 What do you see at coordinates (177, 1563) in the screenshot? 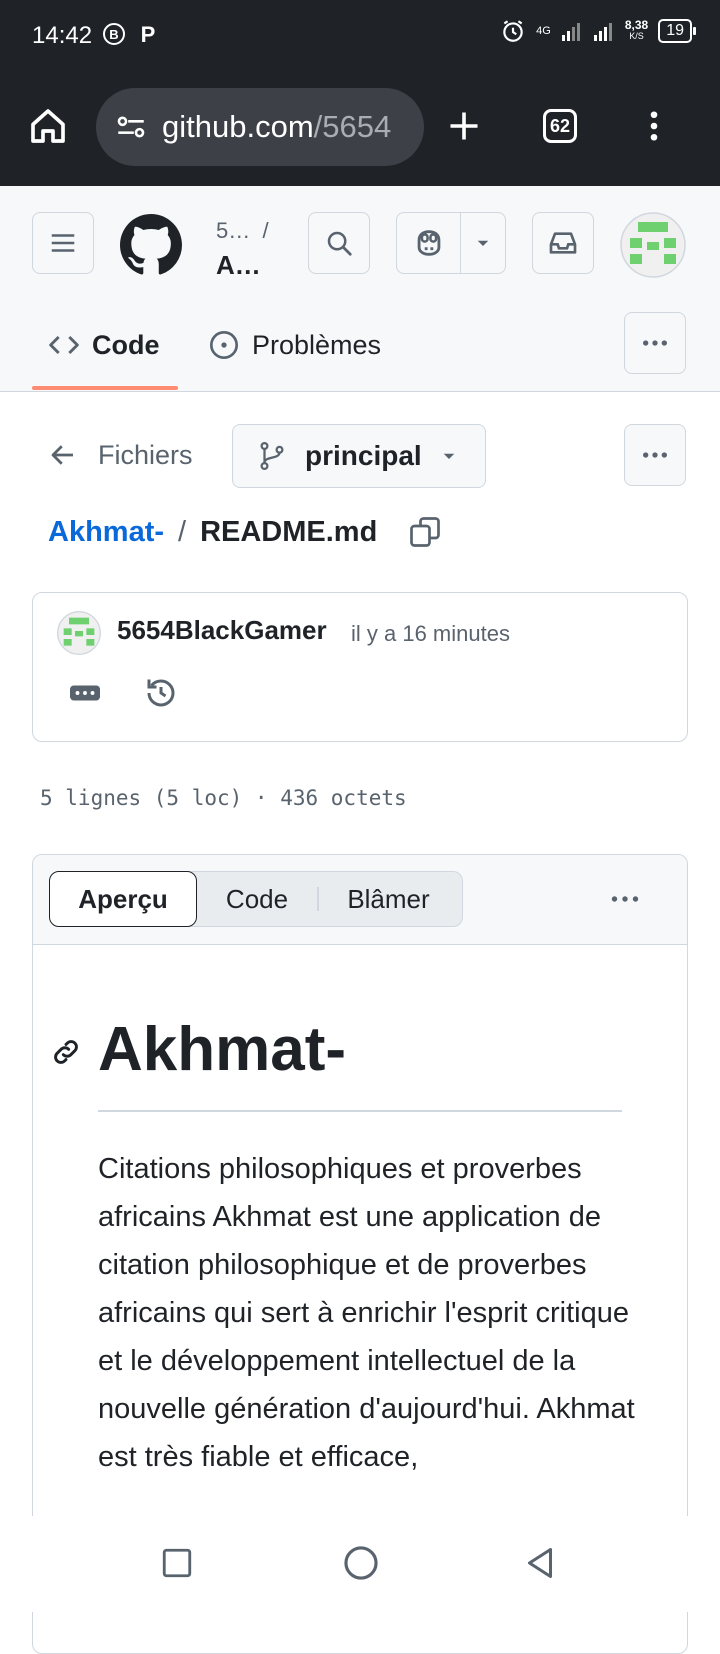
I see `recent-apps-icon` at bounding box center [177, 1563].